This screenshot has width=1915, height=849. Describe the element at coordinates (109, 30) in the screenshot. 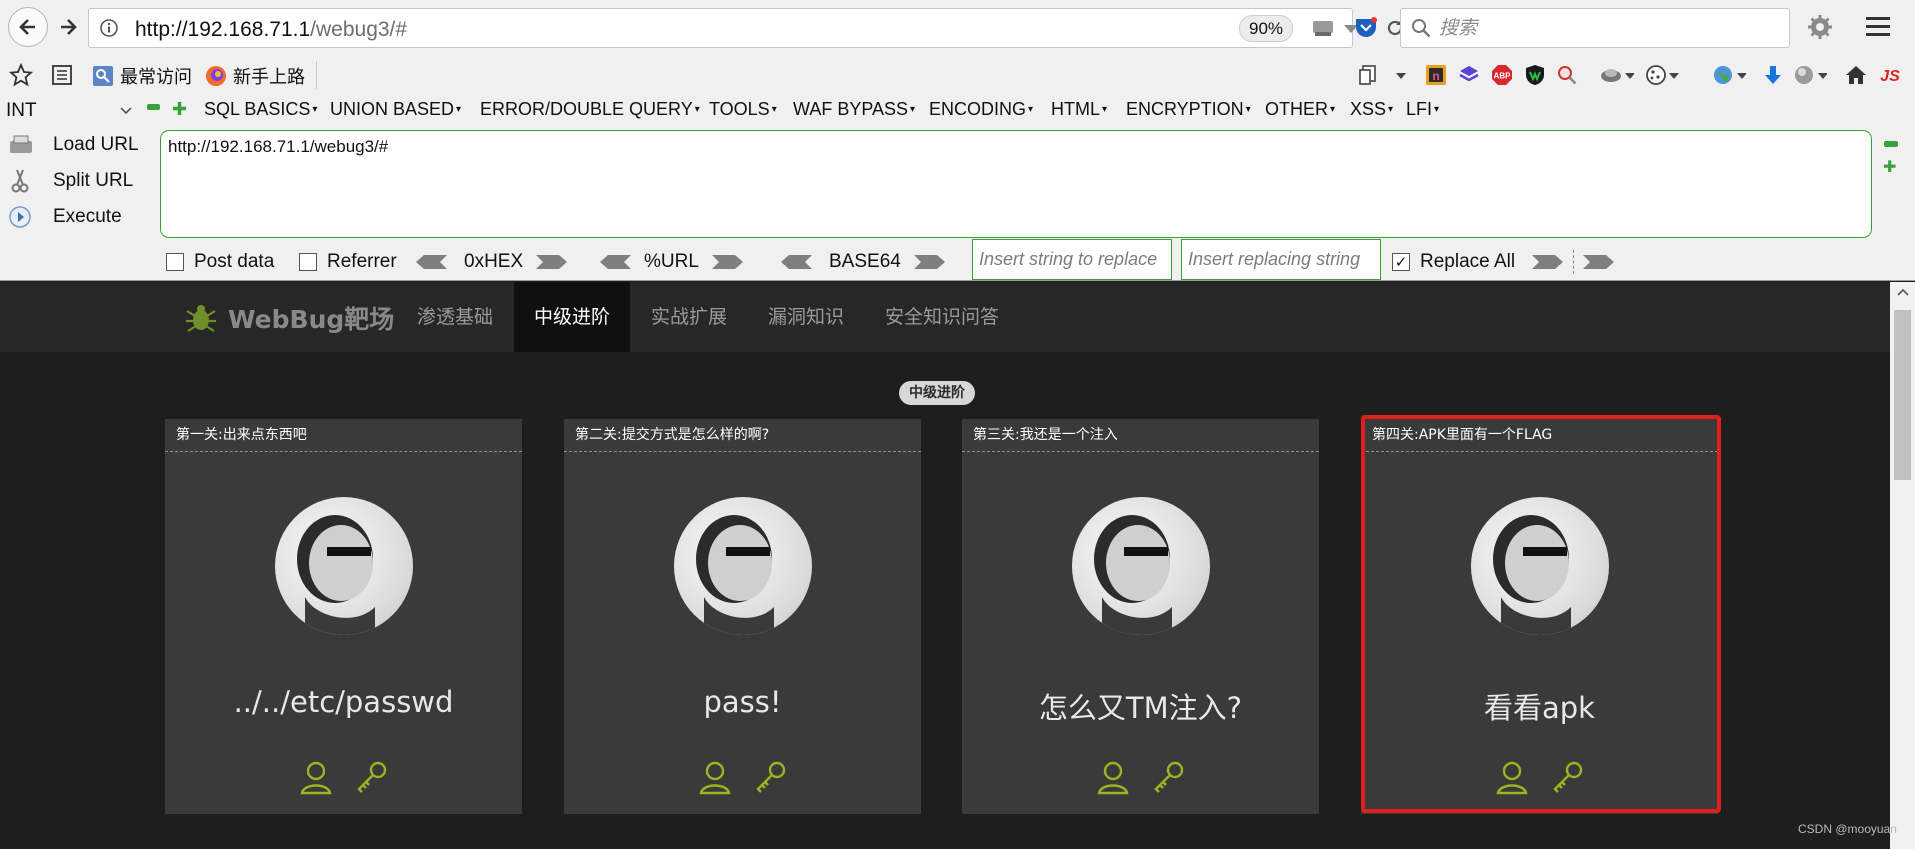

I see `site-info-icon` at that location.